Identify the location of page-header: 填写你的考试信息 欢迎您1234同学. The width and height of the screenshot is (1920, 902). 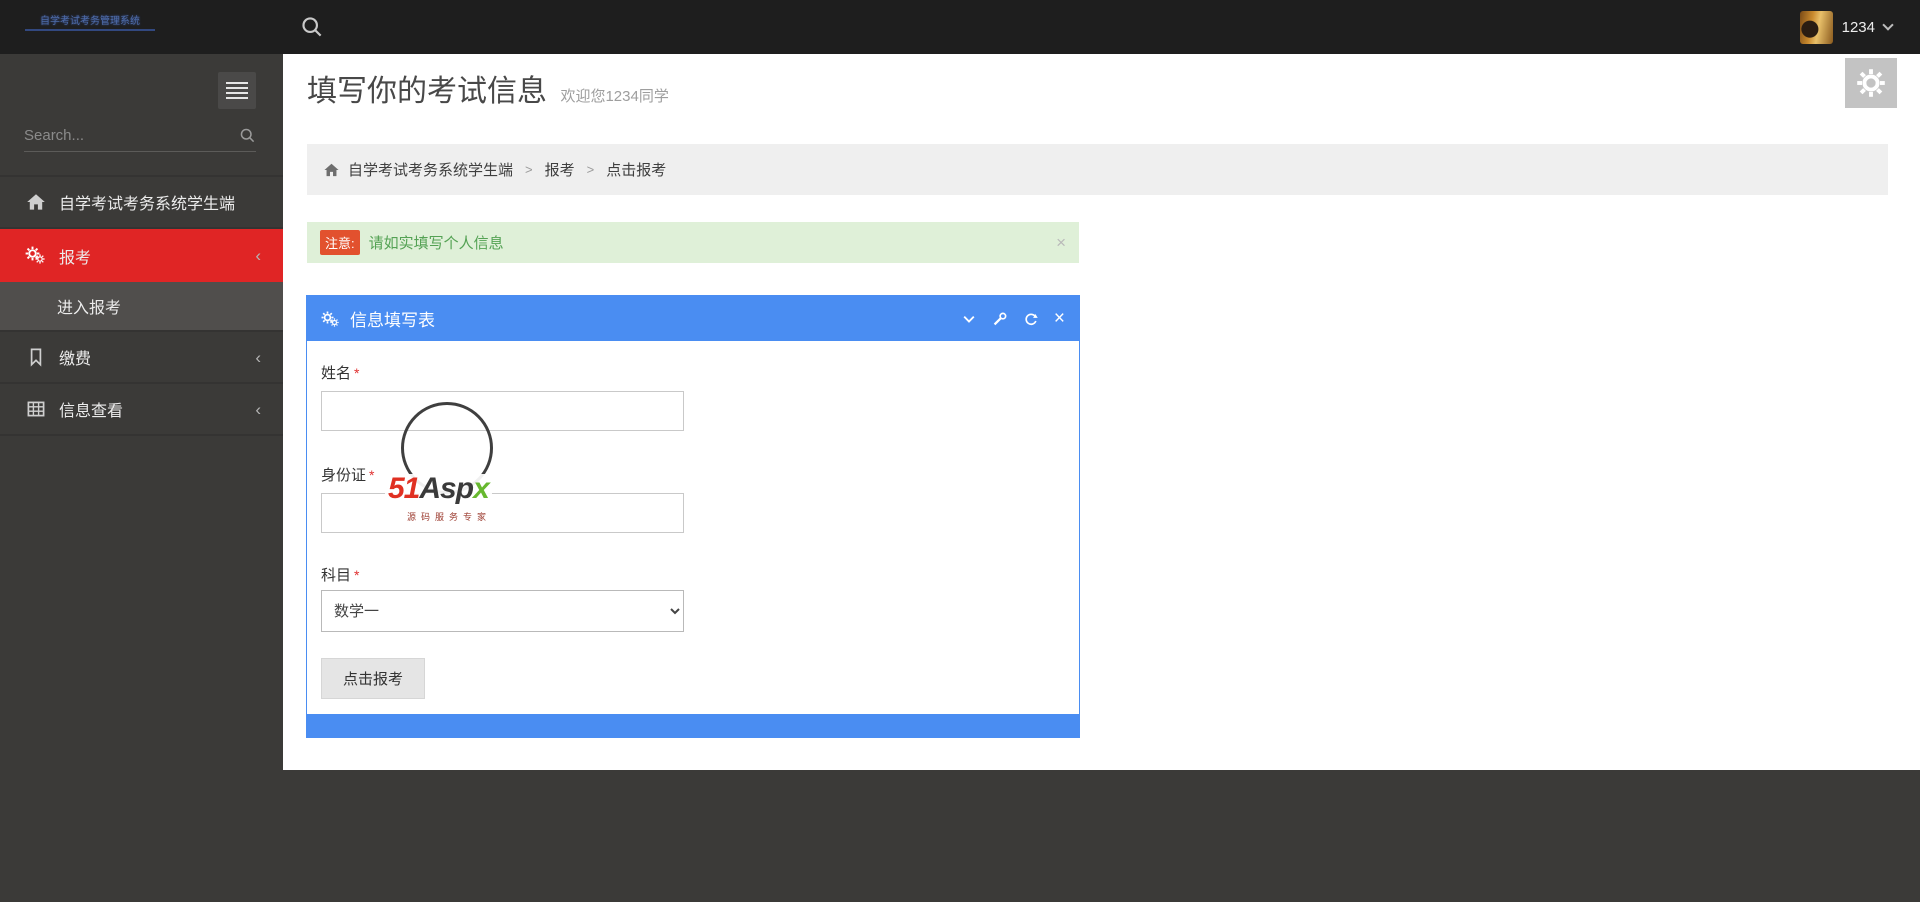
(488, 88).